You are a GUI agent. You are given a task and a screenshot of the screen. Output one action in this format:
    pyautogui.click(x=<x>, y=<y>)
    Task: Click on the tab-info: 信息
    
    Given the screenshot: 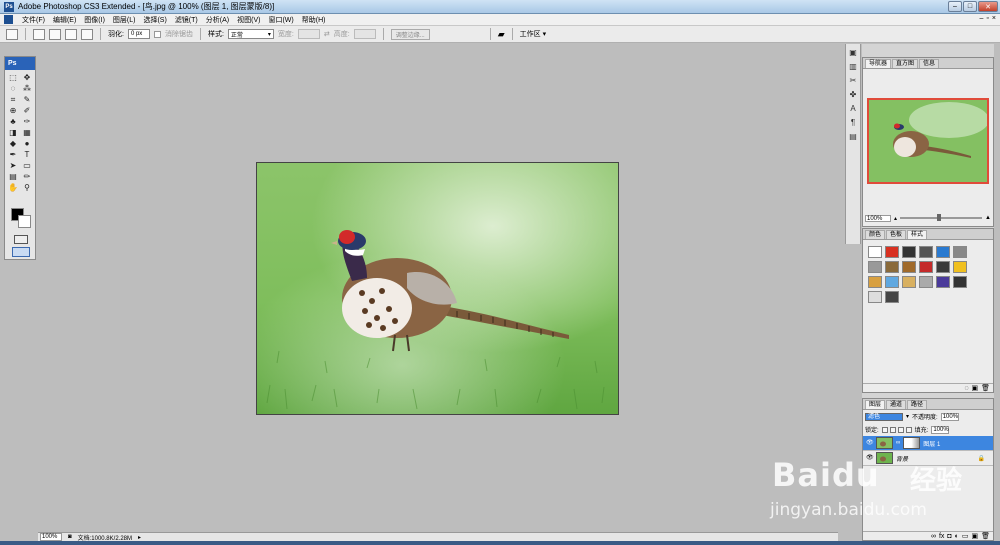 What is the action you would take?
    pyautogui.click(x=929, y=63)
    